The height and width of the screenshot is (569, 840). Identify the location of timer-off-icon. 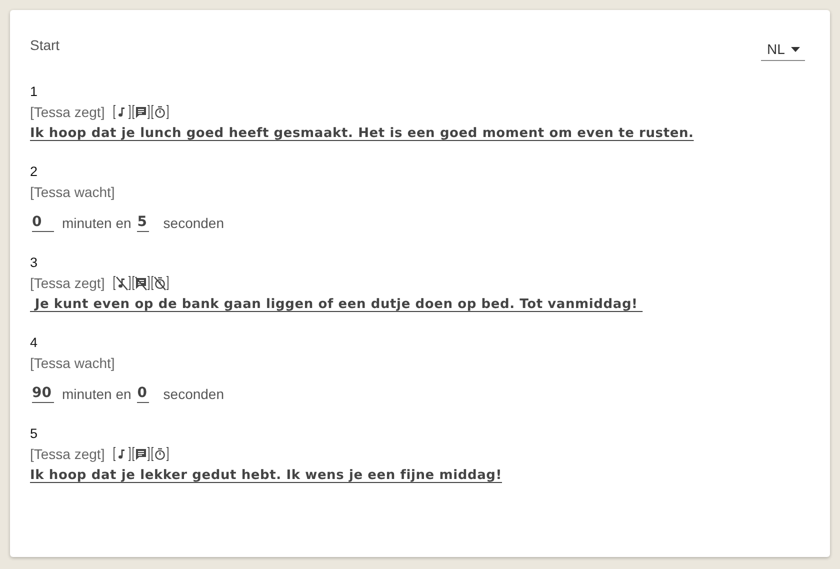
(159, 283).